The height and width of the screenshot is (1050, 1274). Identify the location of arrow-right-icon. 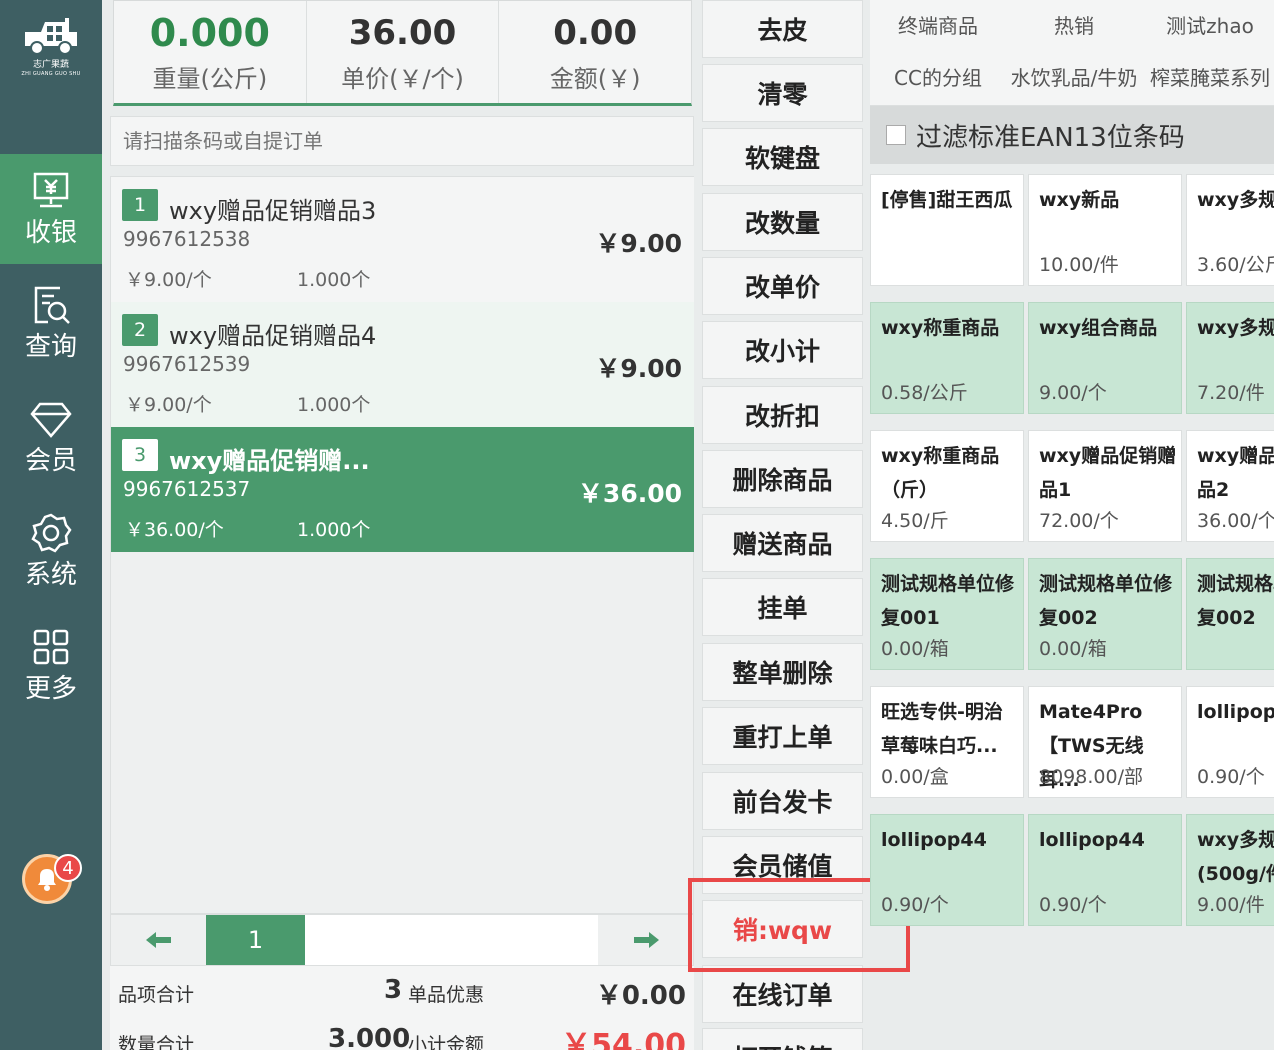
(646, 940).